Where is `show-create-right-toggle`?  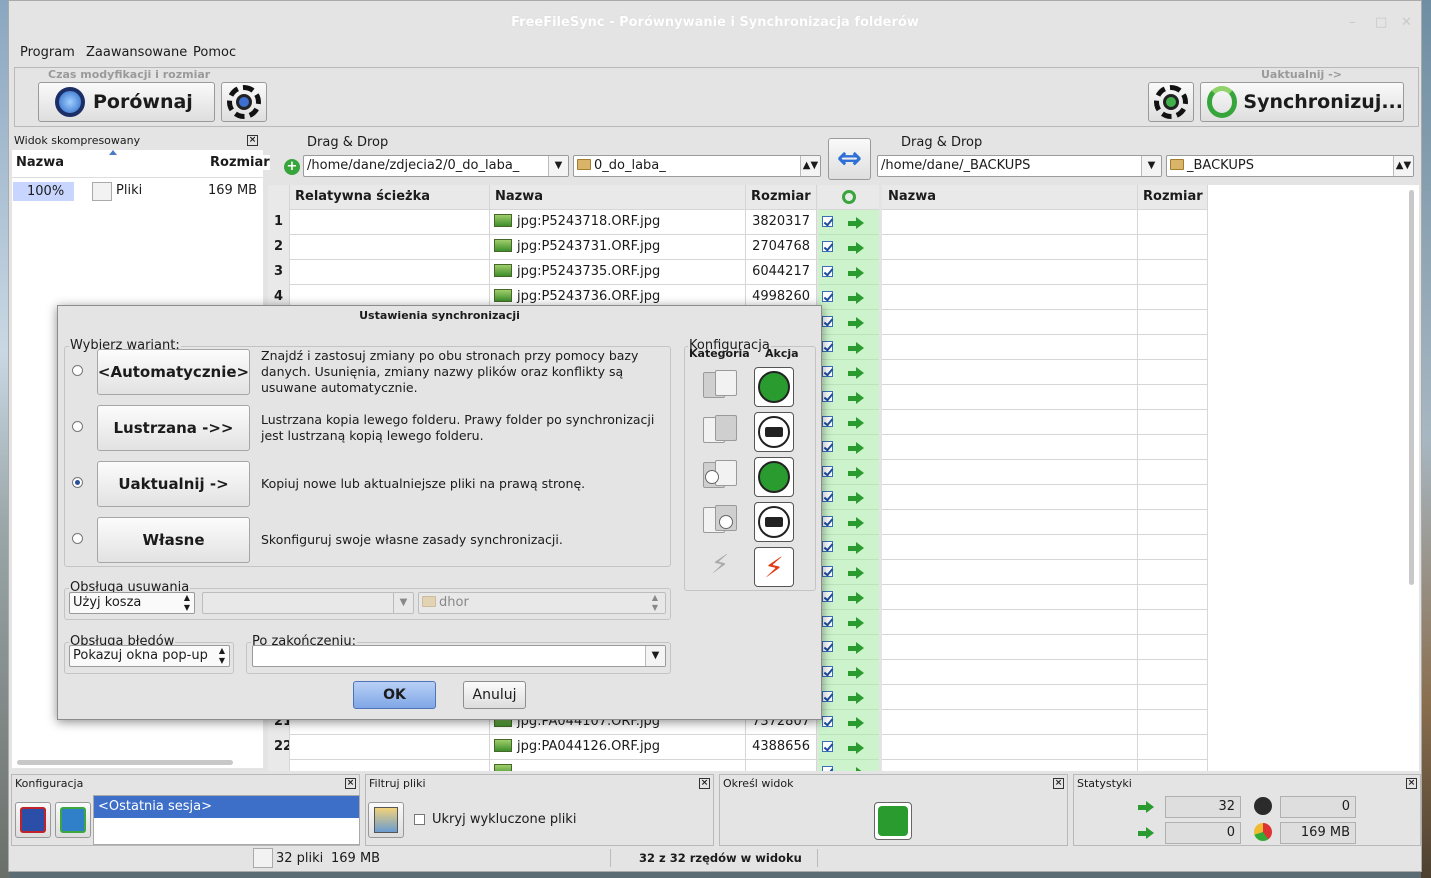 show-create-right-toggle is located at coordinates (893, 821).